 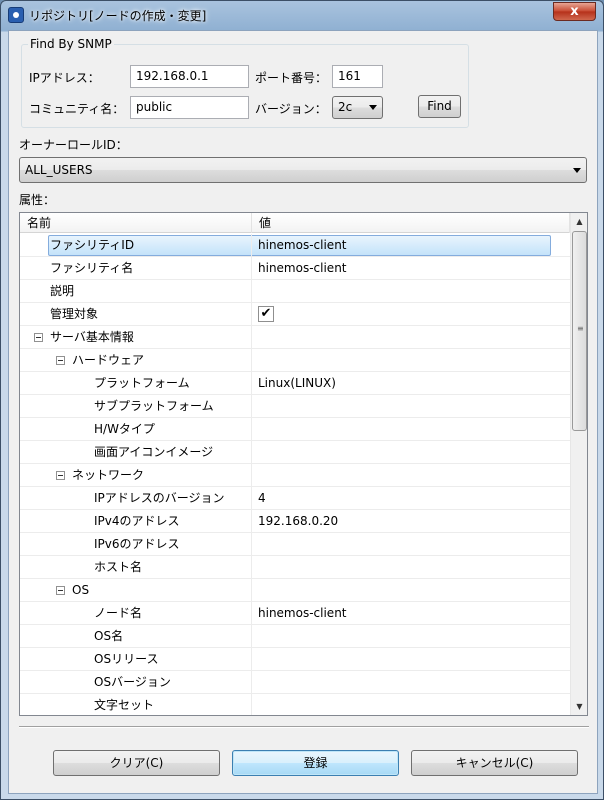 What do you see at coordinates (439, 106) in the screenshot?
I see `find-button: Find` at bounding box center [439, 106].